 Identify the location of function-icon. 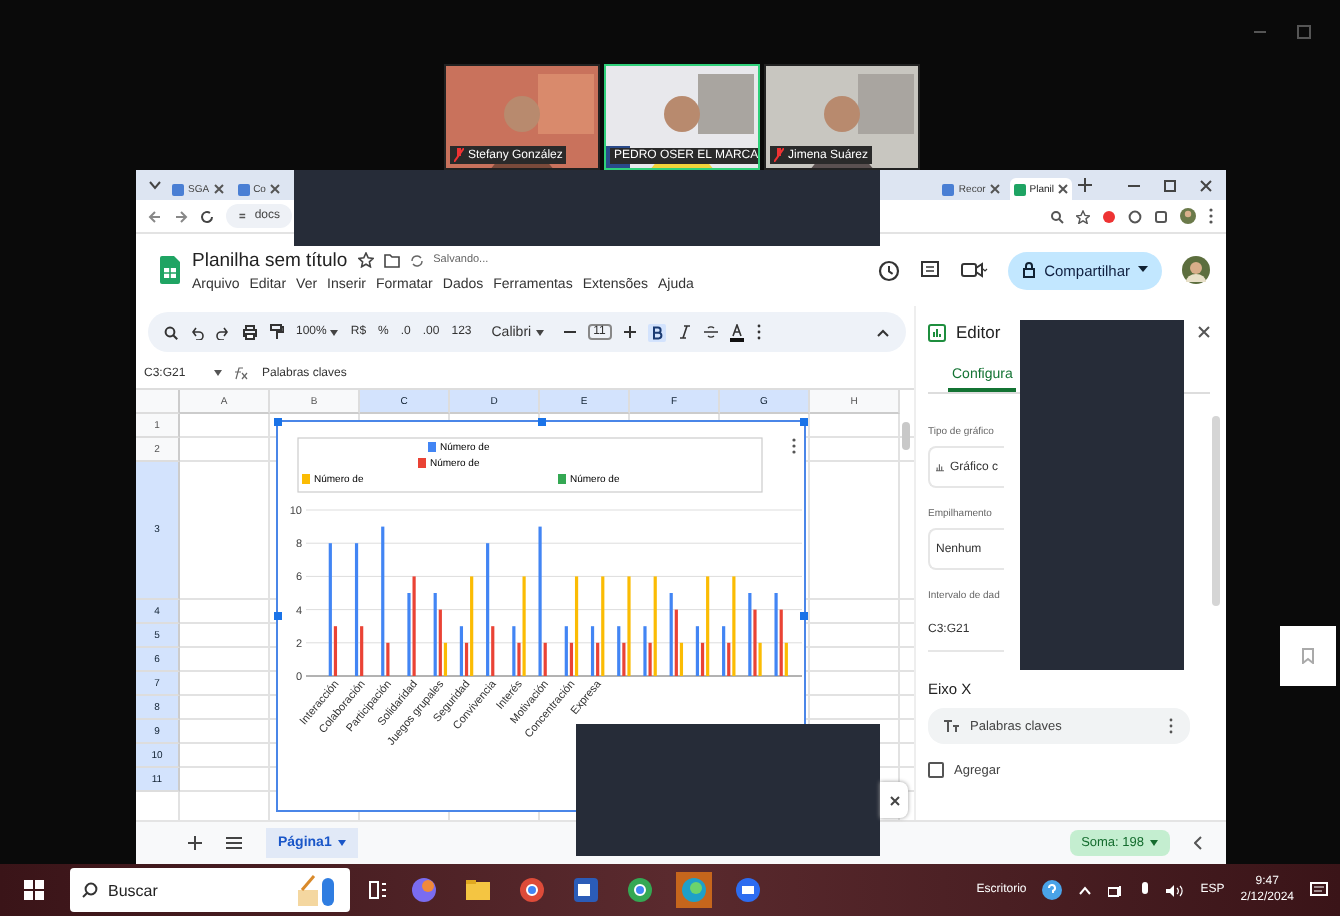
(240, 373).